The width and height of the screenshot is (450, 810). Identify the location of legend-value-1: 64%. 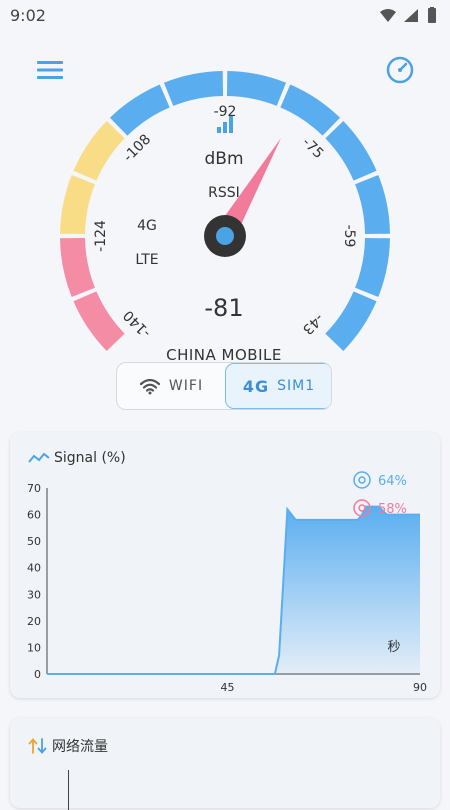
(392, 481).